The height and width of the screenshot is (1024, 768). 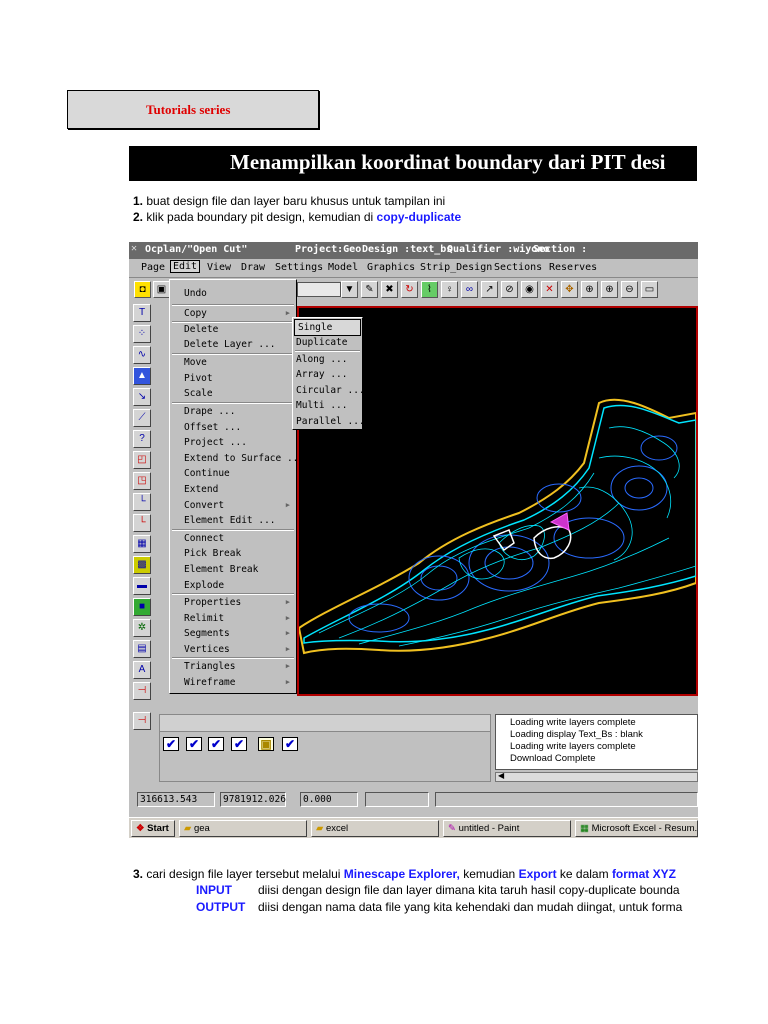 What do you see at coordinates (233, 393) in the screenshot?
I see `menu-item-scale: Scale` at bounding box center [233, 393].